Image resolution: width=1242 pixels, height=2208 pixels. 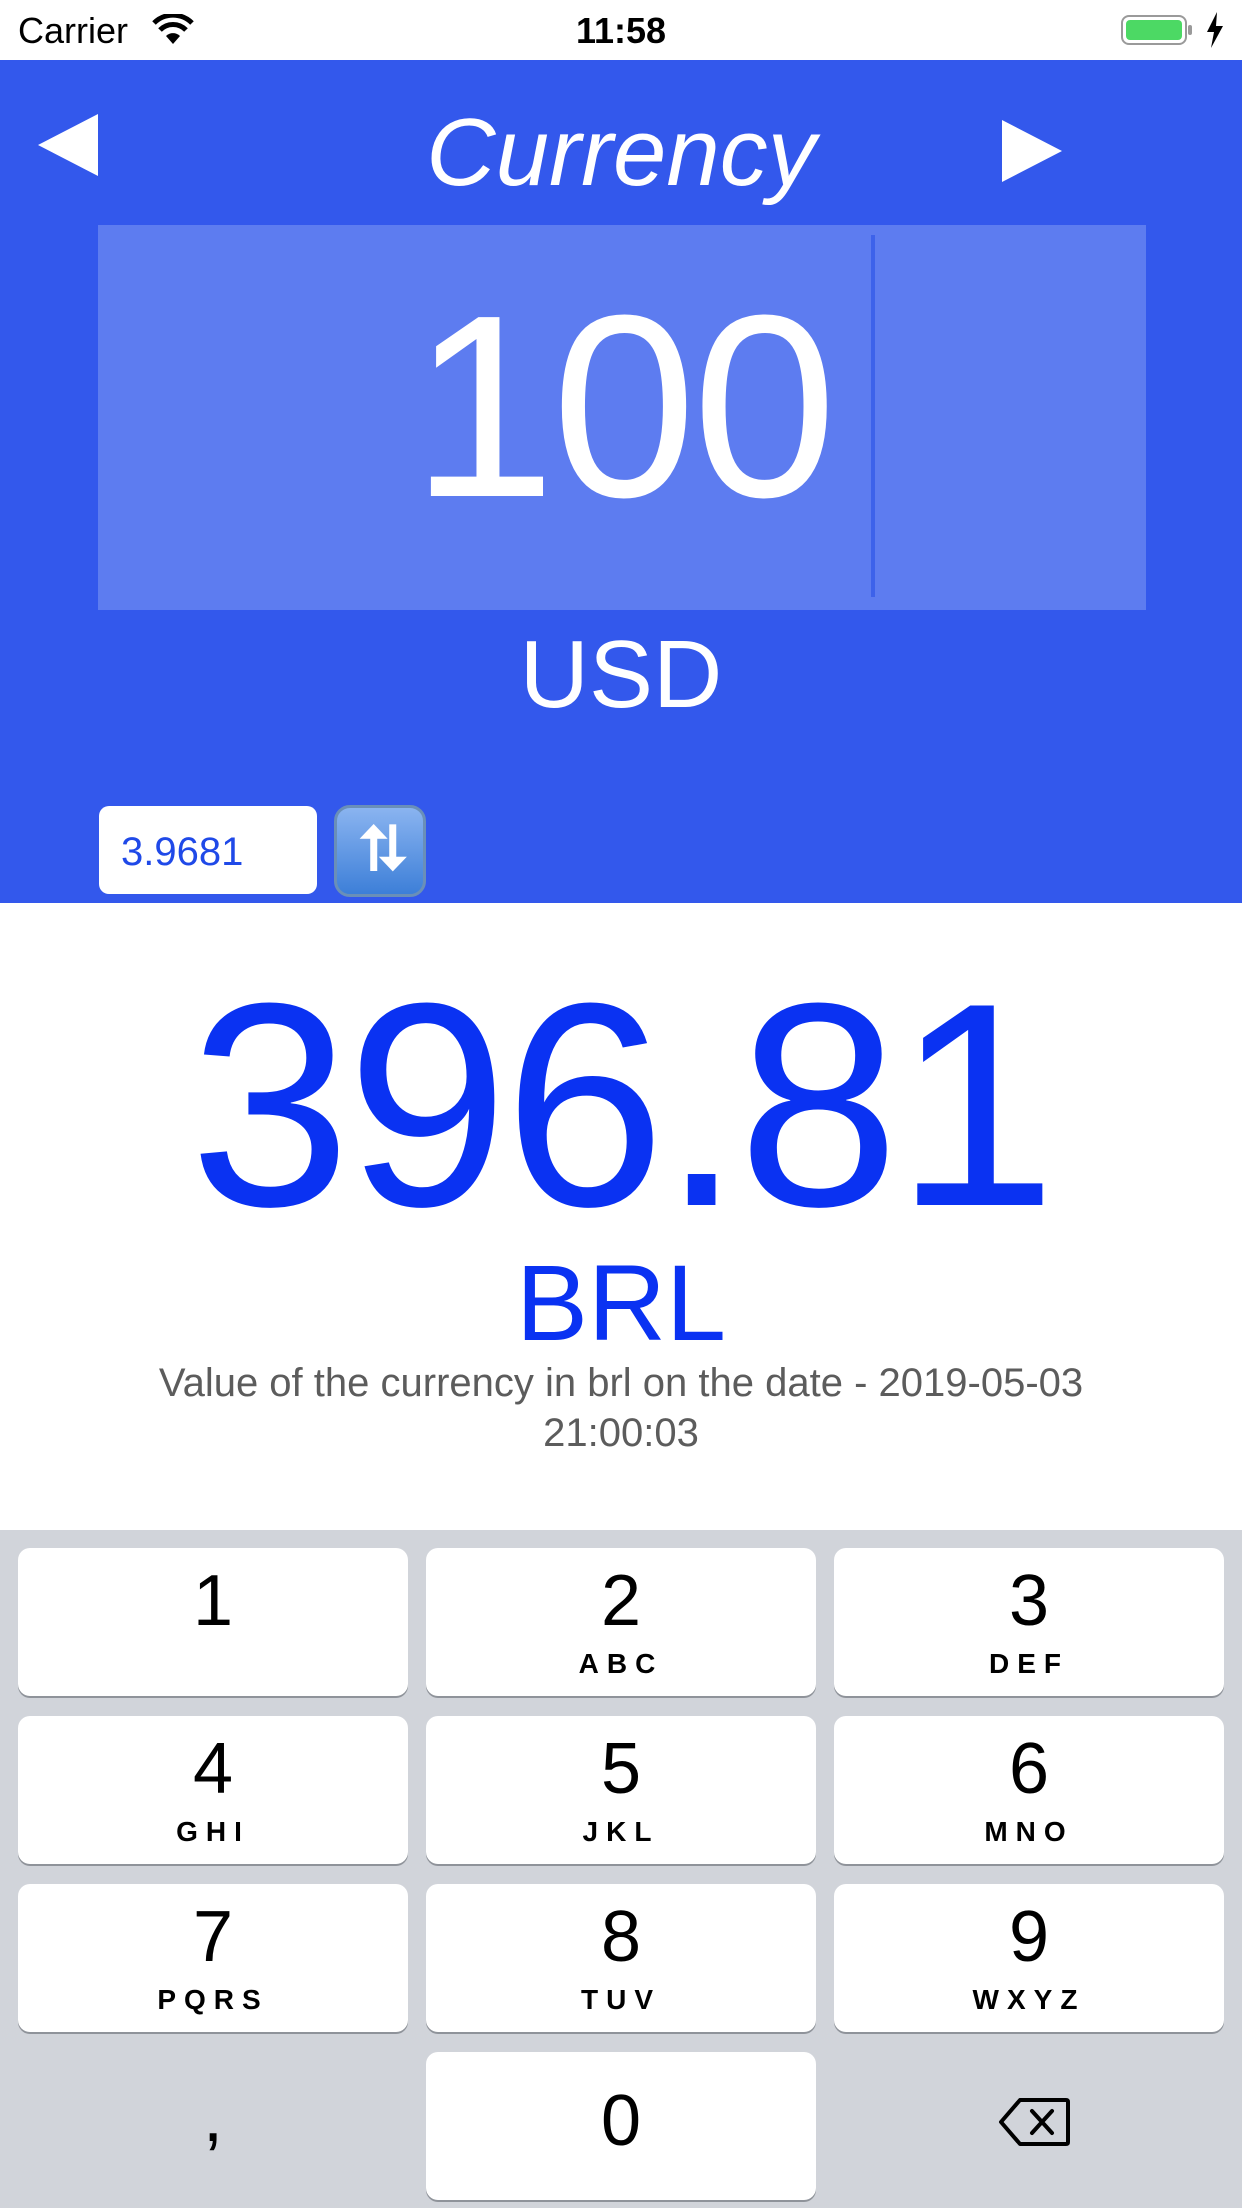 I want to click on charging-icon, so click(x=1215, y=30).